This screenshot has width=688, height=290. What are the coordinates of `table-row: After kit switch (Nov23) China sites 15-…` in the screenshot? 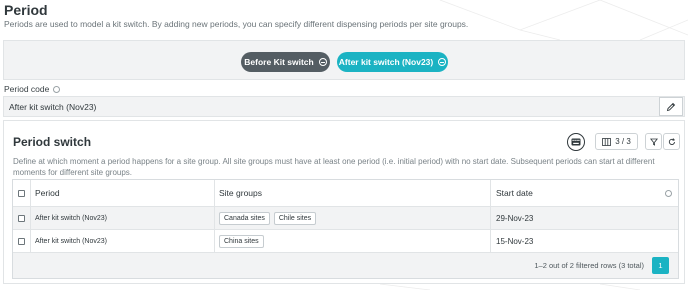 It's located at (345, 241).